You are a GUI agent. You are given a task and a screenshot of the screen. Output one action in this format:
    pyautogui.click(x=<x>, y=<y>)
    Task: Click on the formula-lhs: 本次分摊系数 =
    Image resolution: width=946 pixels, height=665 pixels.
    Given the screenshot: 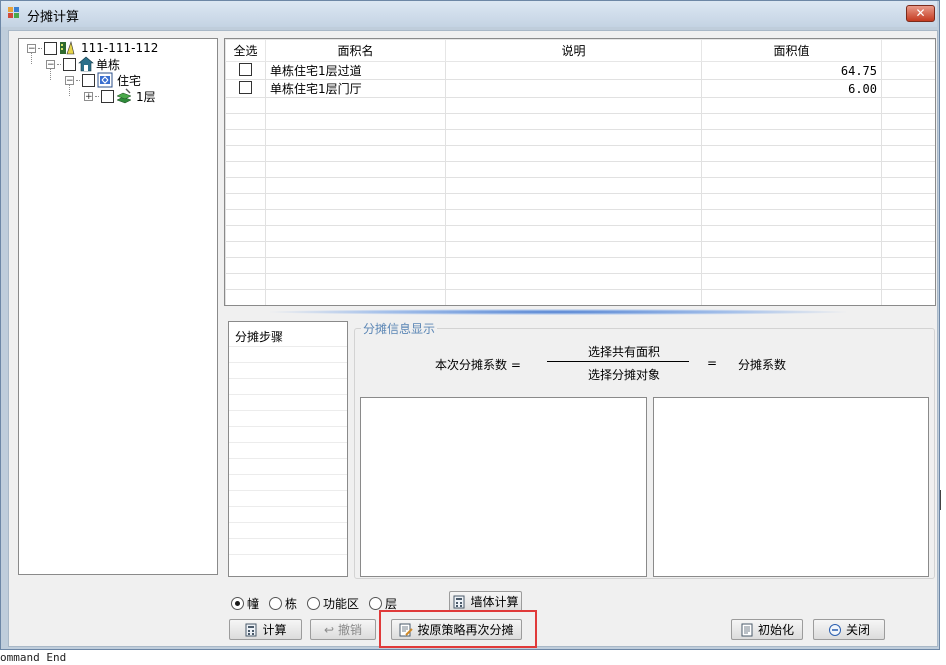 What is the action you would take?
    pyautogui.click(x=478, y=365)
    